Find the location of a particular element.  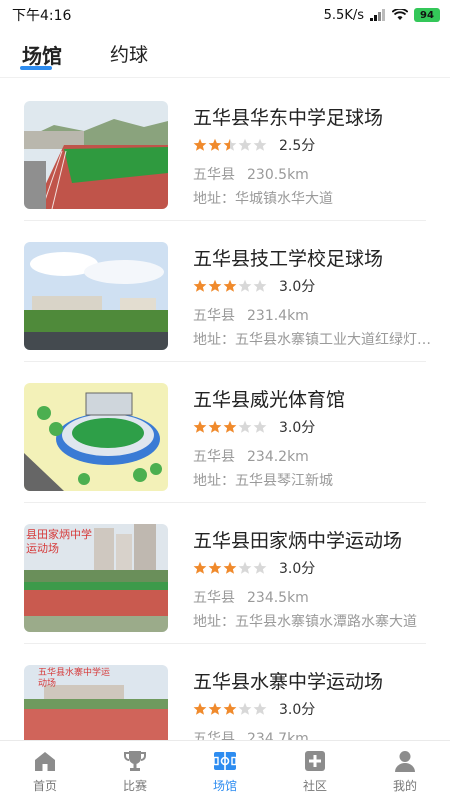

signal-icon is located at coordinates (377, 15).